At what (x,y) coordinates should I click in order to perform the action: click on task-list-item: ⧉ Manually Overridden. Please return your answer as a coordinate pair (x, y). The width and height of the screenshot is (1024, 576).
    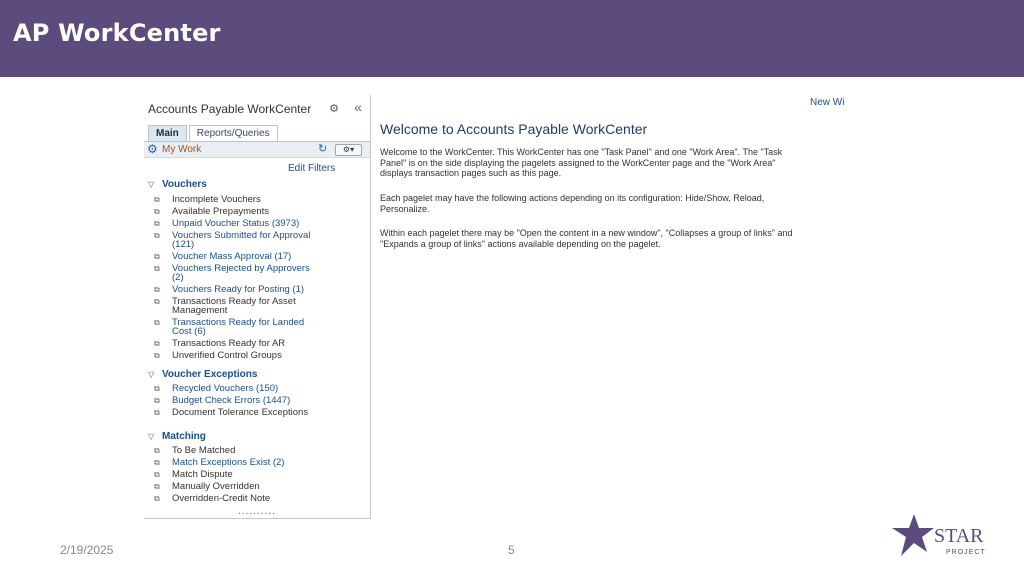
    Looking at the image, I should click on (256, 486).